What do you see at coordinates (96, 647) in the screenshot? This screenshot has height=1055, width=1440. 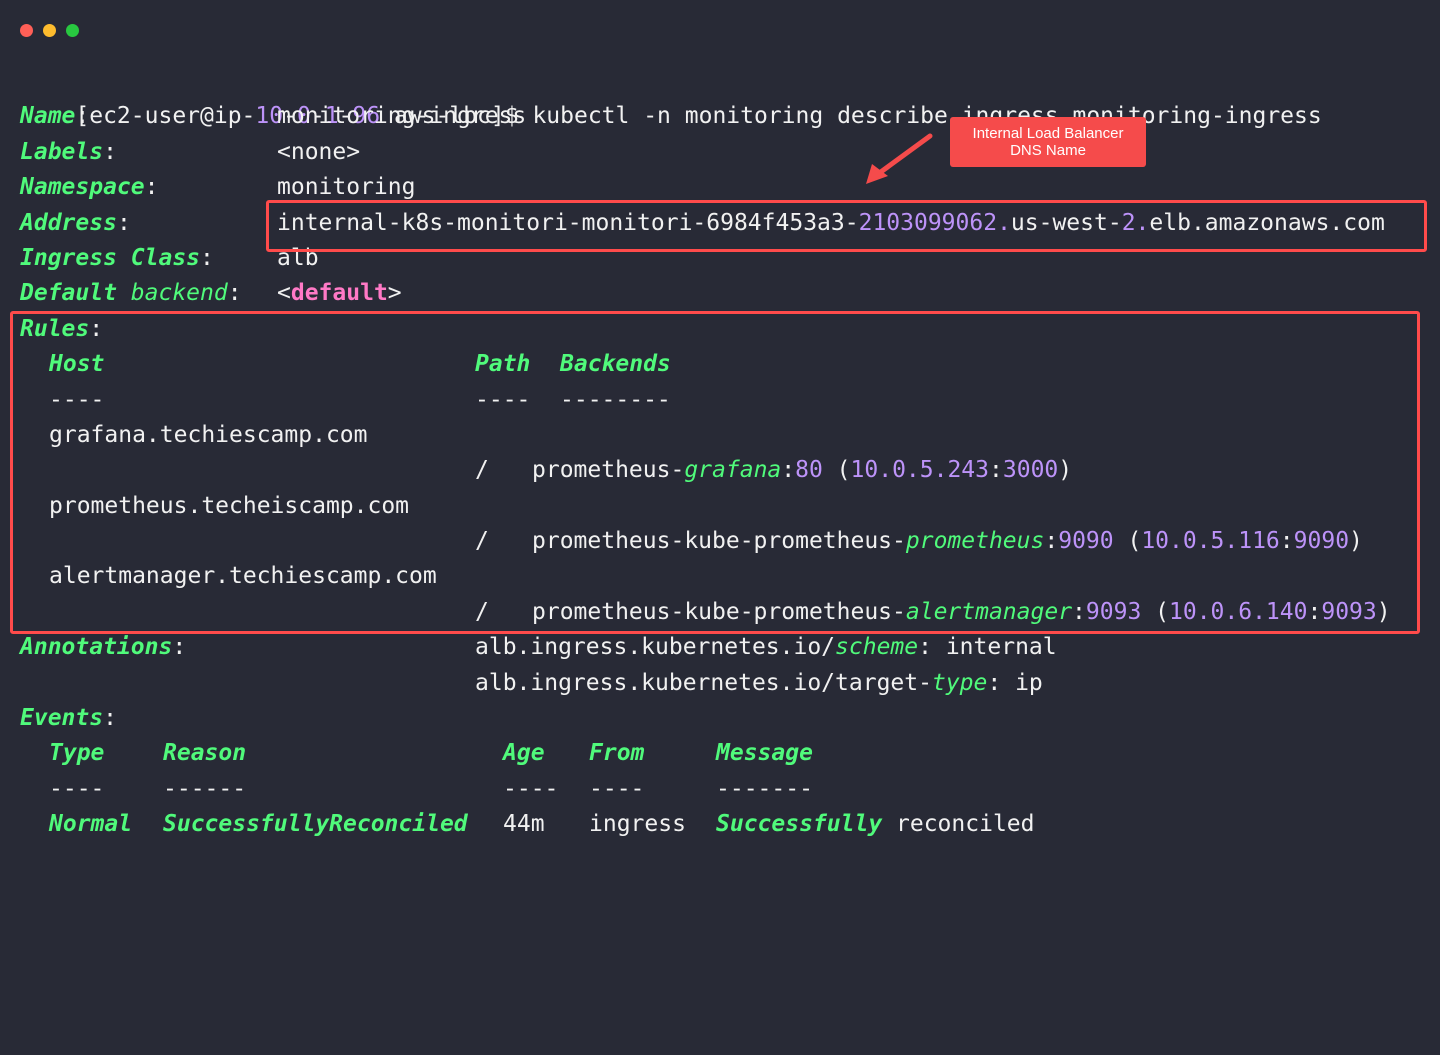 I see `section-label: Annotations` at bounding box center [96, 647].